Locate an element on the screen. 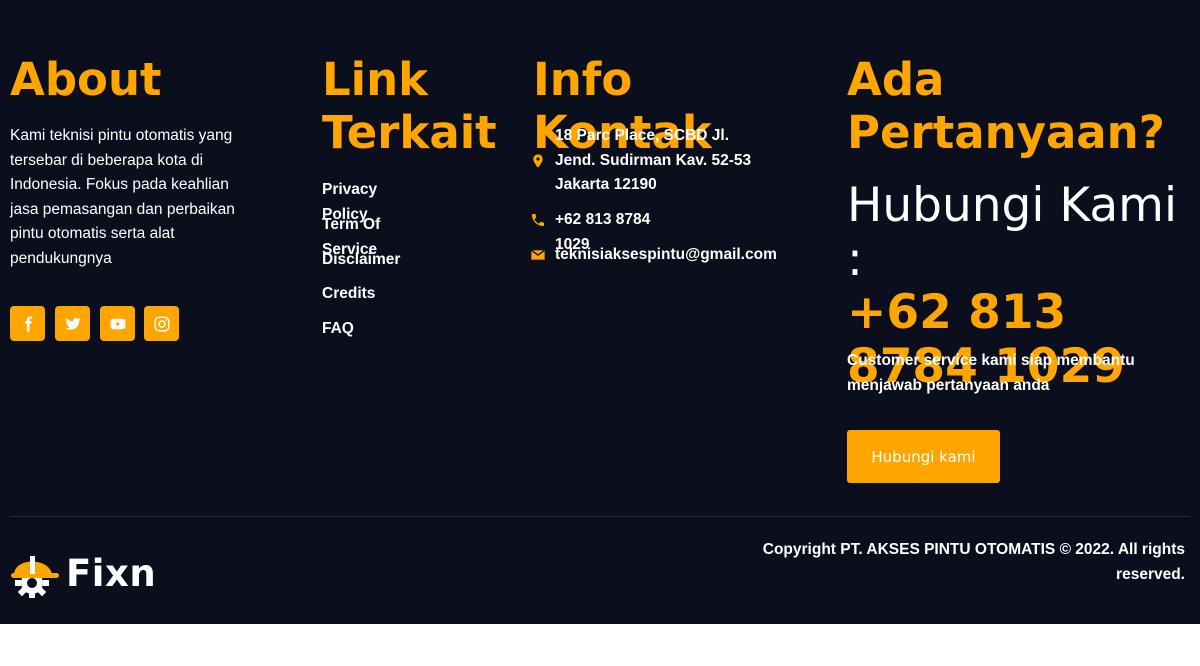 This screenshot has height=666, width=1200. cta-subheading: Hubungi Kami : is located at coordinates (1012, 232).